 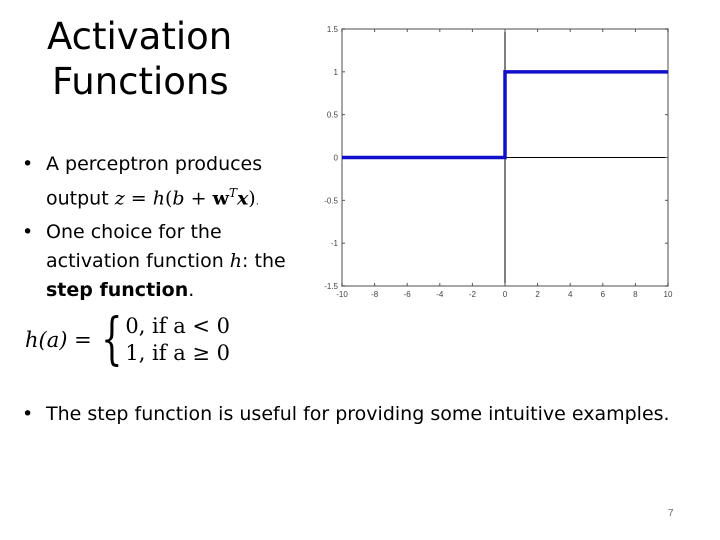 I want to click on x-tick-label: 2, so click(x=537, y=294).